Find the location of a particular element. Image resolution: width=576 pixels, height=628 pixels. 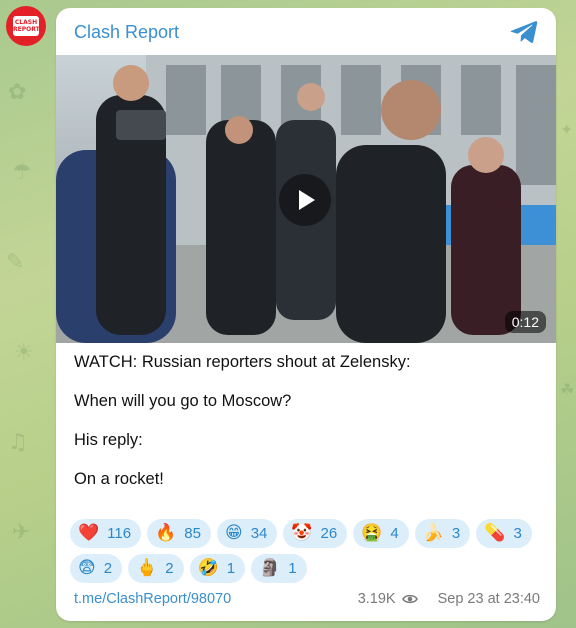

banana-icon: 🍌 is located at coordinates (433, 533).